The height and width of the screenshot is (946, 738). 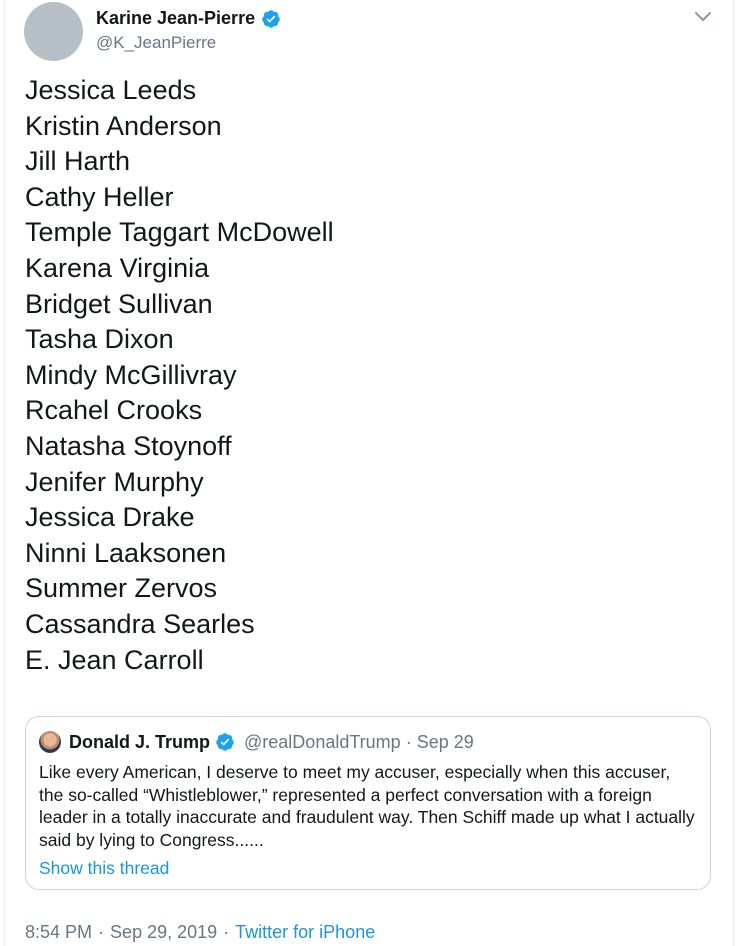 I want to click on quoted-date: Sep 29, so click(x=445, y=742).